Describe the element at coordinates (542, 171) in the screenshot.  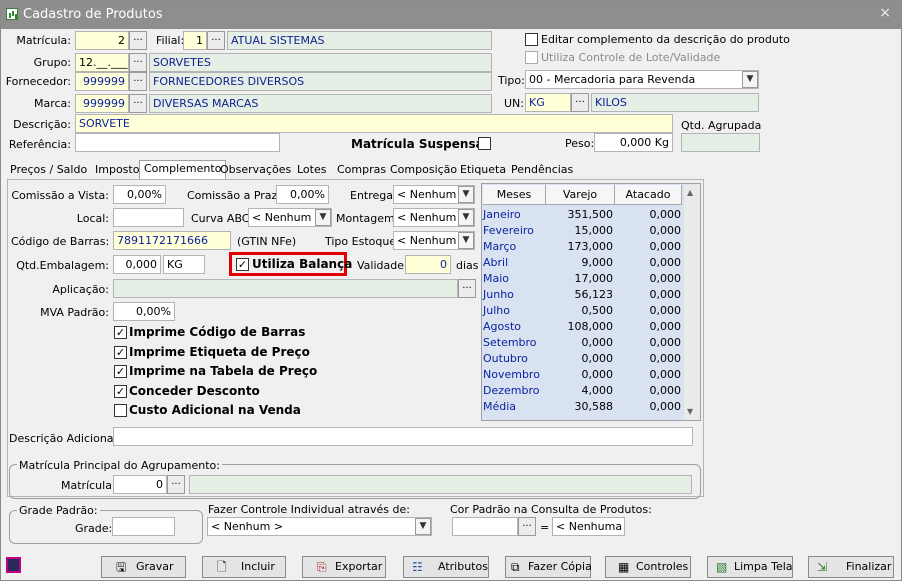
I see `tab-pendencias: Pendências` at that location.